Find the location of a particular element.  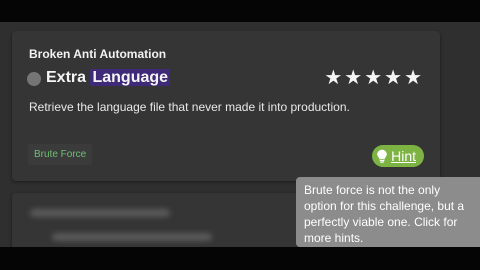

letterbox-bottom is located at coordinates (240, 258).